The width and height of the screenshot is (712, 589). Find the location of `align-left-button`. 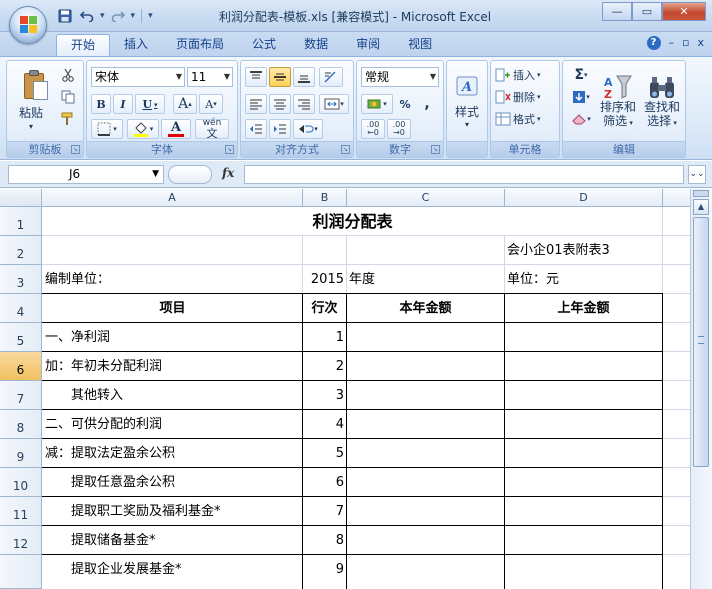

align-left-button is located at coordinates (256, 104).